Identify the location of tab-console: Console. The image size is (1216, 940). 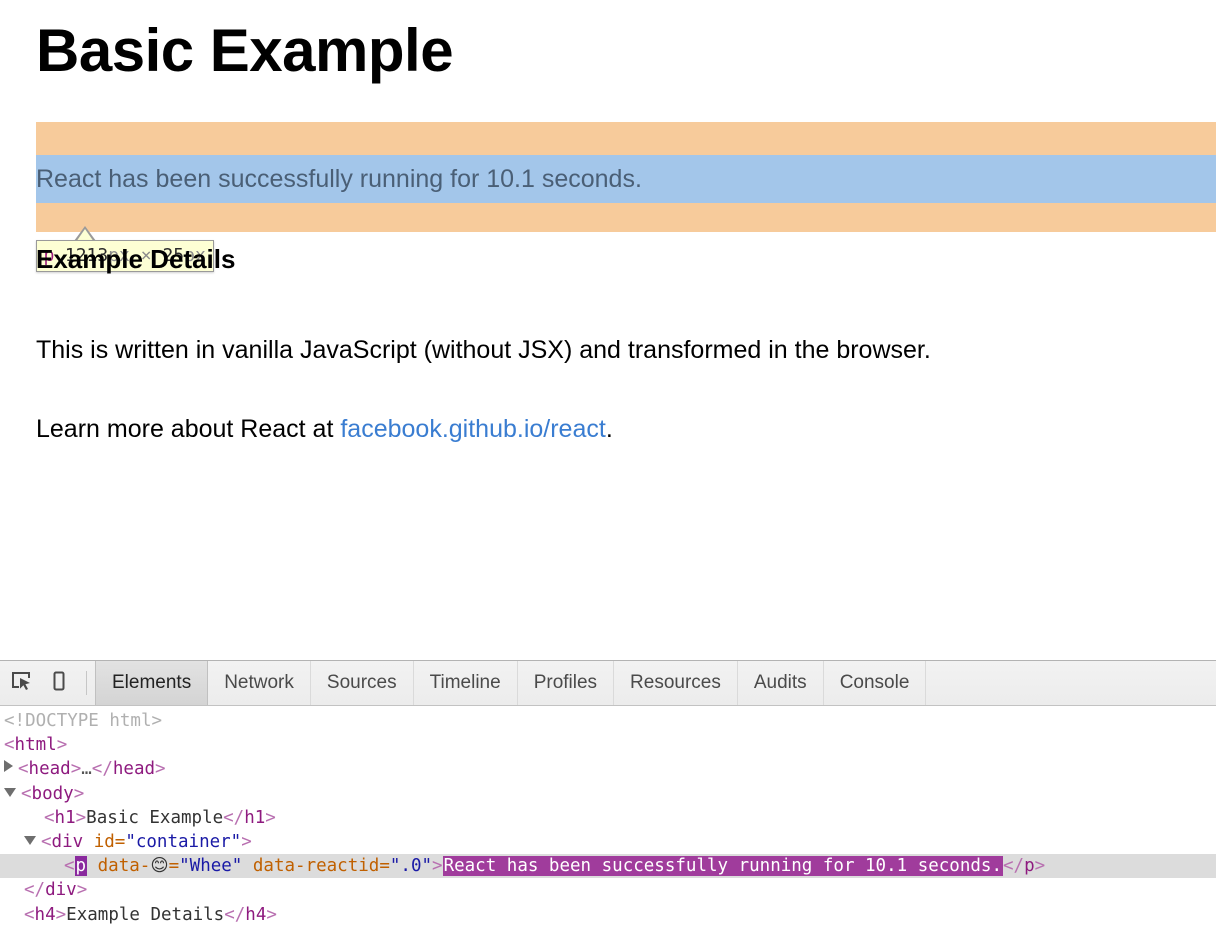
(875, 683).